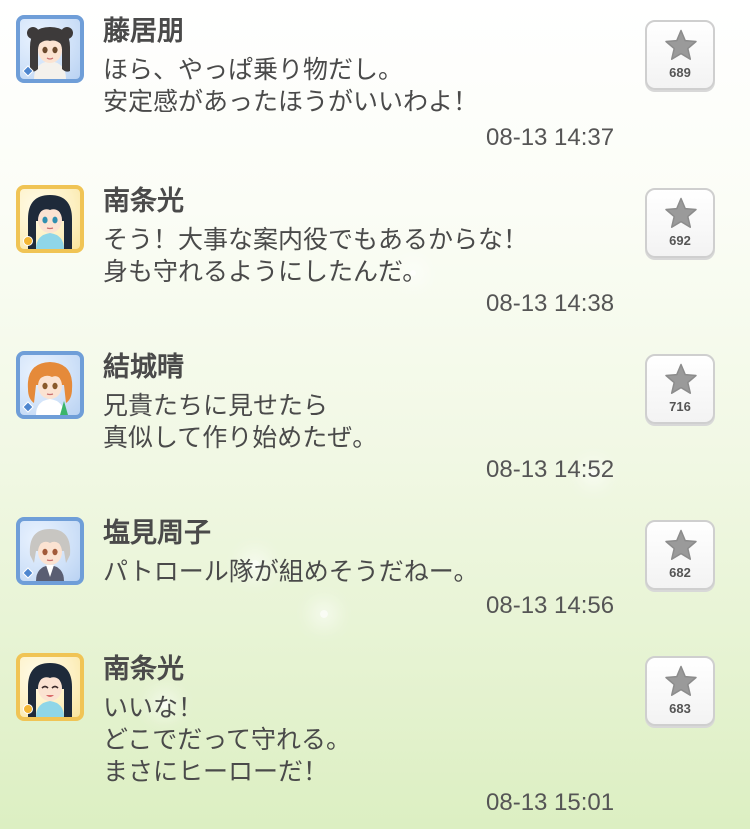 The height and width of the screenshot is (829, 750). Describe the element at coordinates (550, 469) in the screenshot. I see `comment-timestamp: 08-13 14:52` at that location.